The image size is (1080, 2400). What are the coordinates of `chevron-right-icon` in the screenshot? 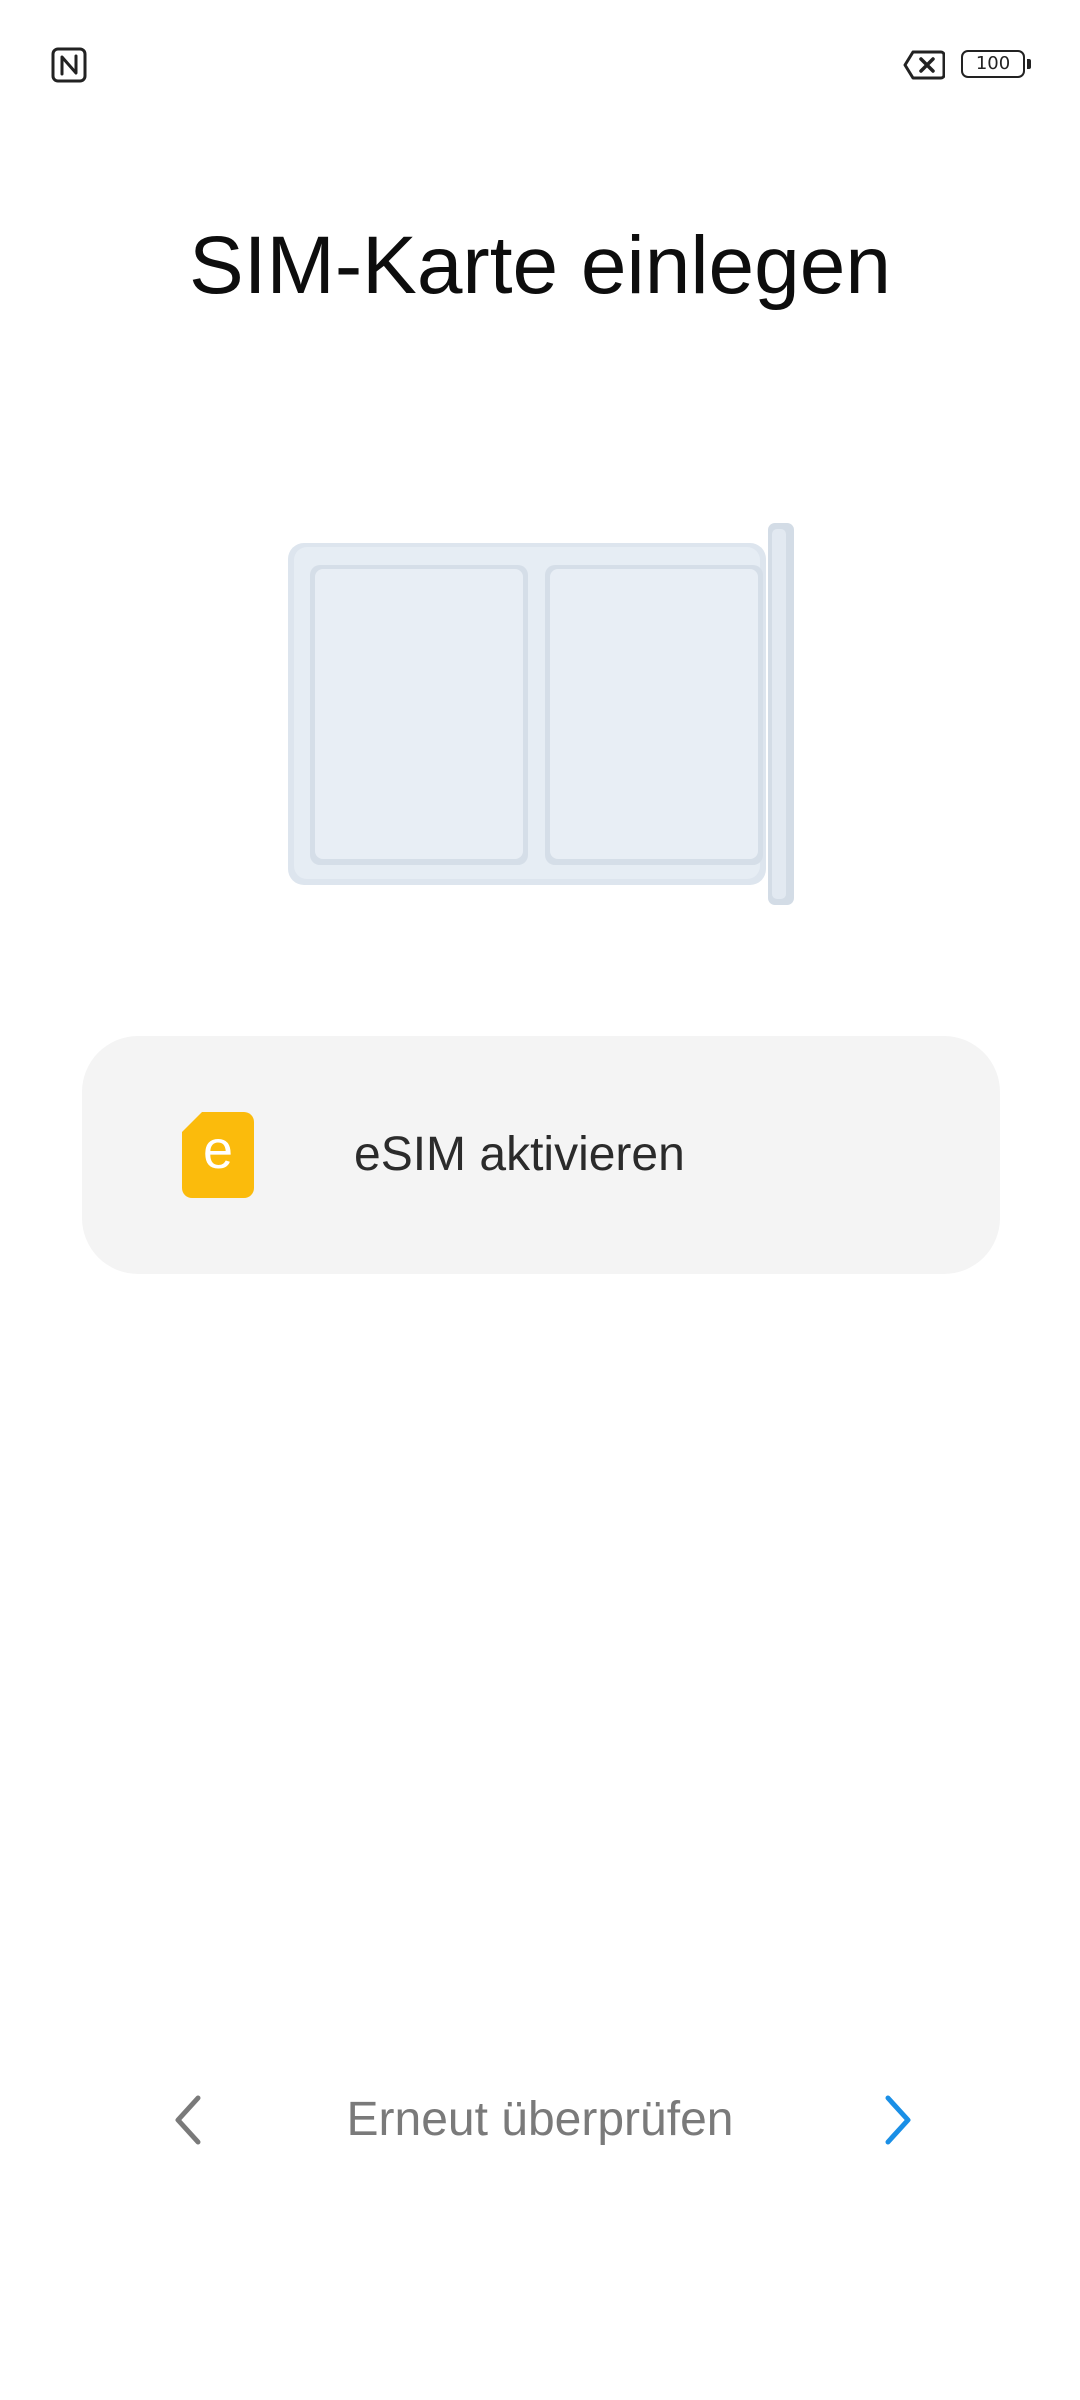 It's located at (896, 2120).